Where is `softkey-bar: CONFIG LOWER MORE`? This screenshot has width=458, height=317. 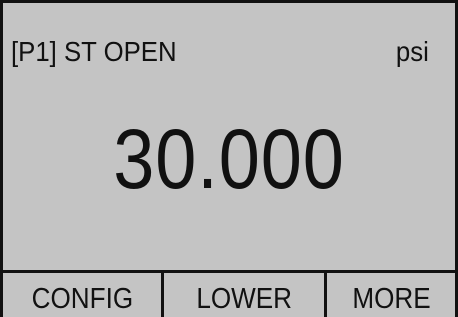
softkey-bar: CONFIG LOWER MORE is located at coordinates (229, 293).